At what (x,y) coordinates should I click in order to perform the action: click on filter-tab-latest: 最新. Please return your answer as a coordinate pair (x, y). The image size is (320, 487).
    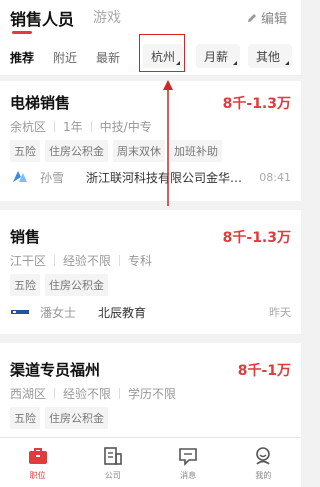
    Looking at the image, I should click on (108, 57).